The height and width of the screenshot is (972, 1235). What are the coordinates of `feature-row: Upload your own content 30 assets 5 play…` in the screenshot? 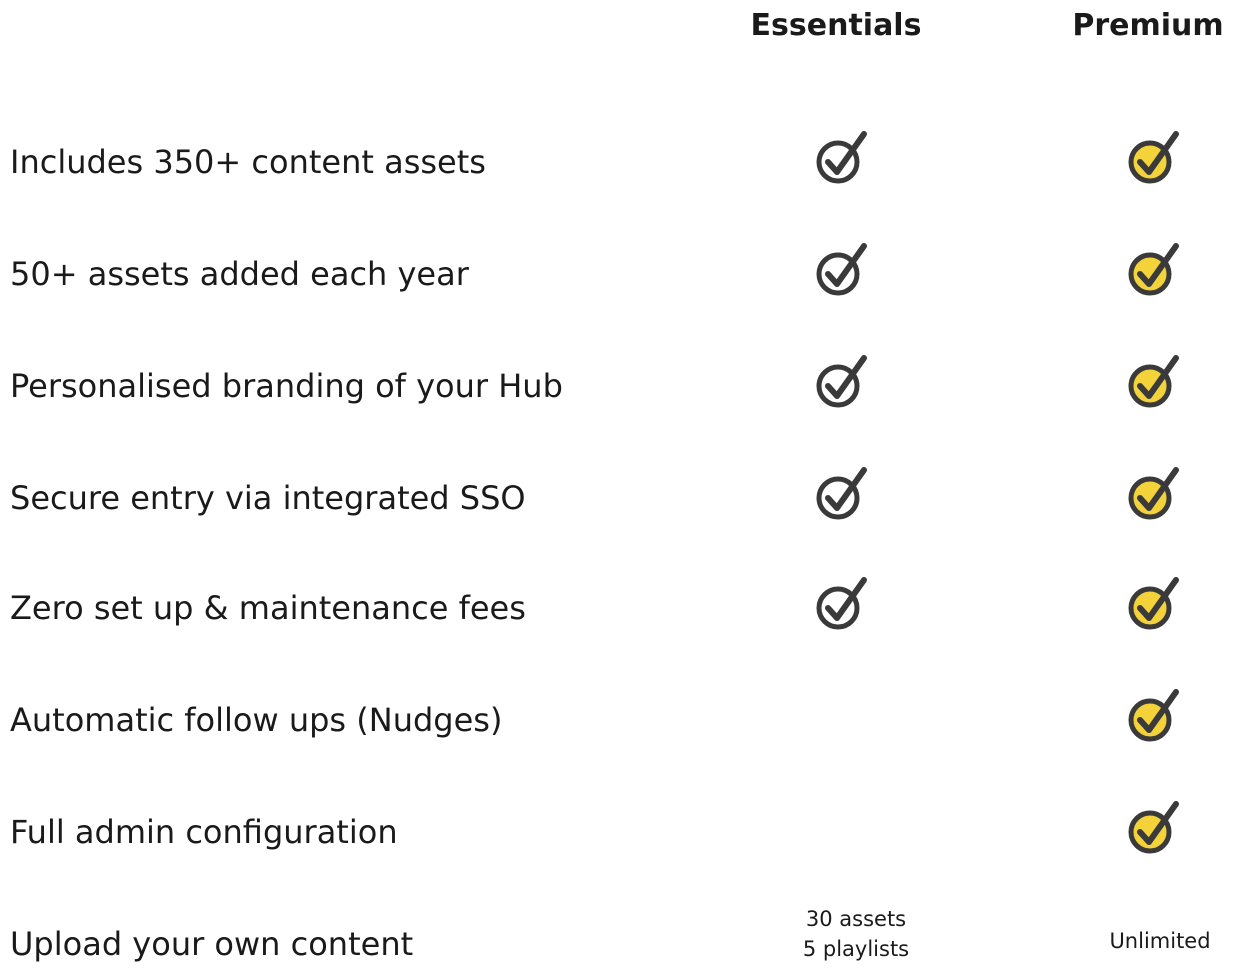 It's located at (617, 938).